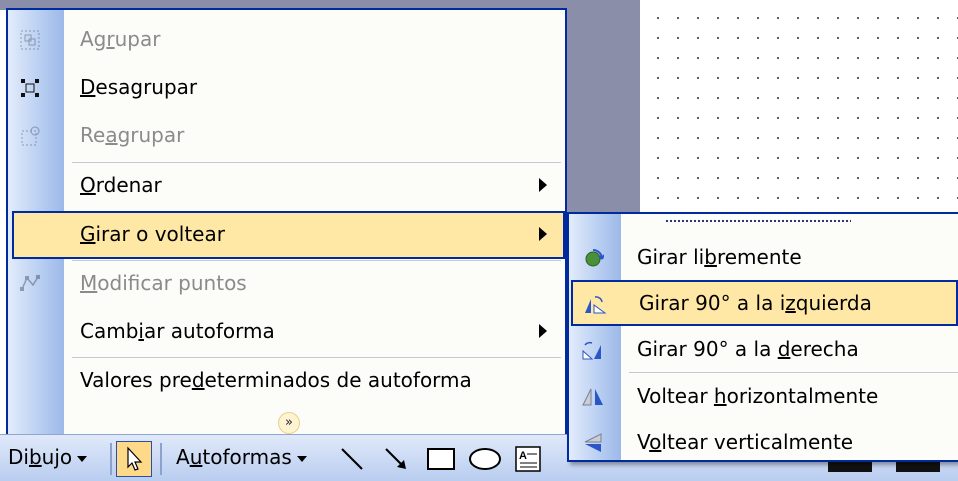 Image resolution: width=958 pixels, height=481 pixels. Describe the element at coordinates (763, 257) in the screenshot. I see `submenu-item-girar-libremente: Girar libremente` at that location.